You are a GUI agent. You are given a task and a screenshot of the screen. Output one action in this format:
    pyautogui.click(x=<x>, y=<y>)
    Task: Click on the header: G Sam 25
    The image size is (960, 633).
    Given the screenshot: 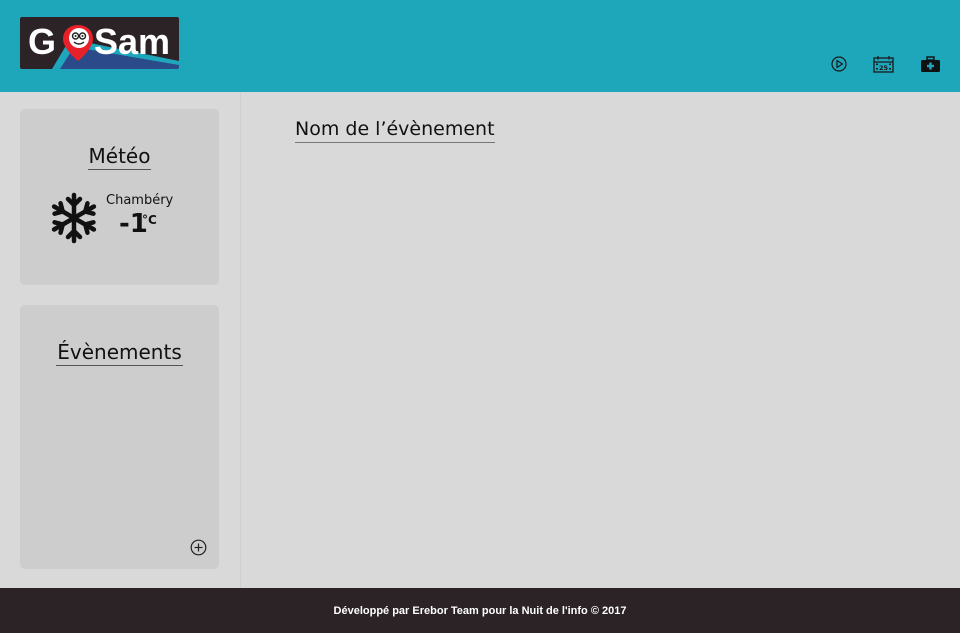 What is the action you would take?
    pyautogui.click(x=480, y=46)
    